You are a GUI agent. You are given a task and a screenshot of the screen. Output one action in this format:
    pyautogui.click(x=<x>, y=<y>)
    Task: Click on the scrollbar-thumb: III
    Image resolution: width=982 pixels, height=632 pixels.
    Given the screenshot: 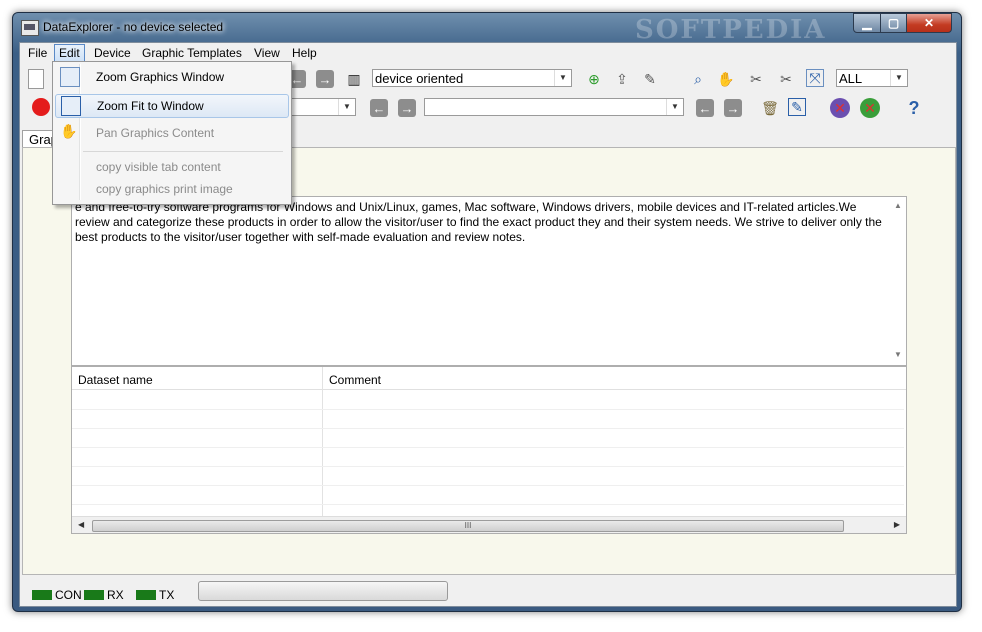 What is the action you would take?
    pyautogui.click(x=468, y=526)
    